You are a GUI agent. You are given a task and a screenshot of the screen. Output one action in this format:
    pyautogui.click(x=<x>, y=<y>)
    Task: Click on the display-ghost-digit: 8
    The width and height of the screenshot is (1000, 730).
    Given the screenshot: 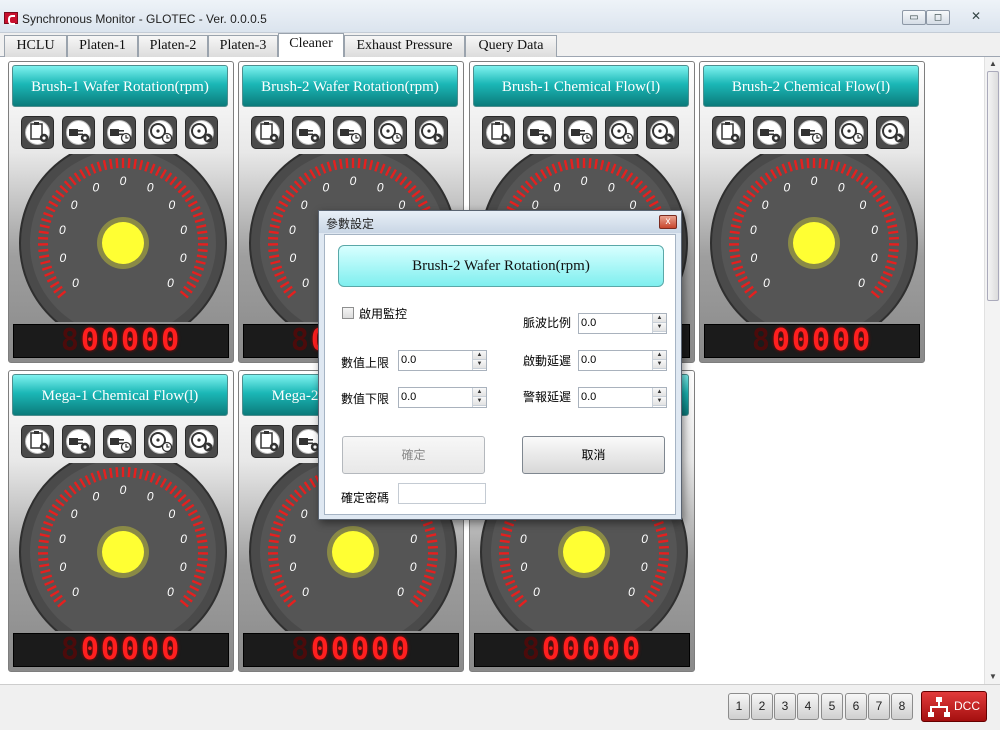 What is the action you would take?
    pyautogui.click(x=300, y=649)
    